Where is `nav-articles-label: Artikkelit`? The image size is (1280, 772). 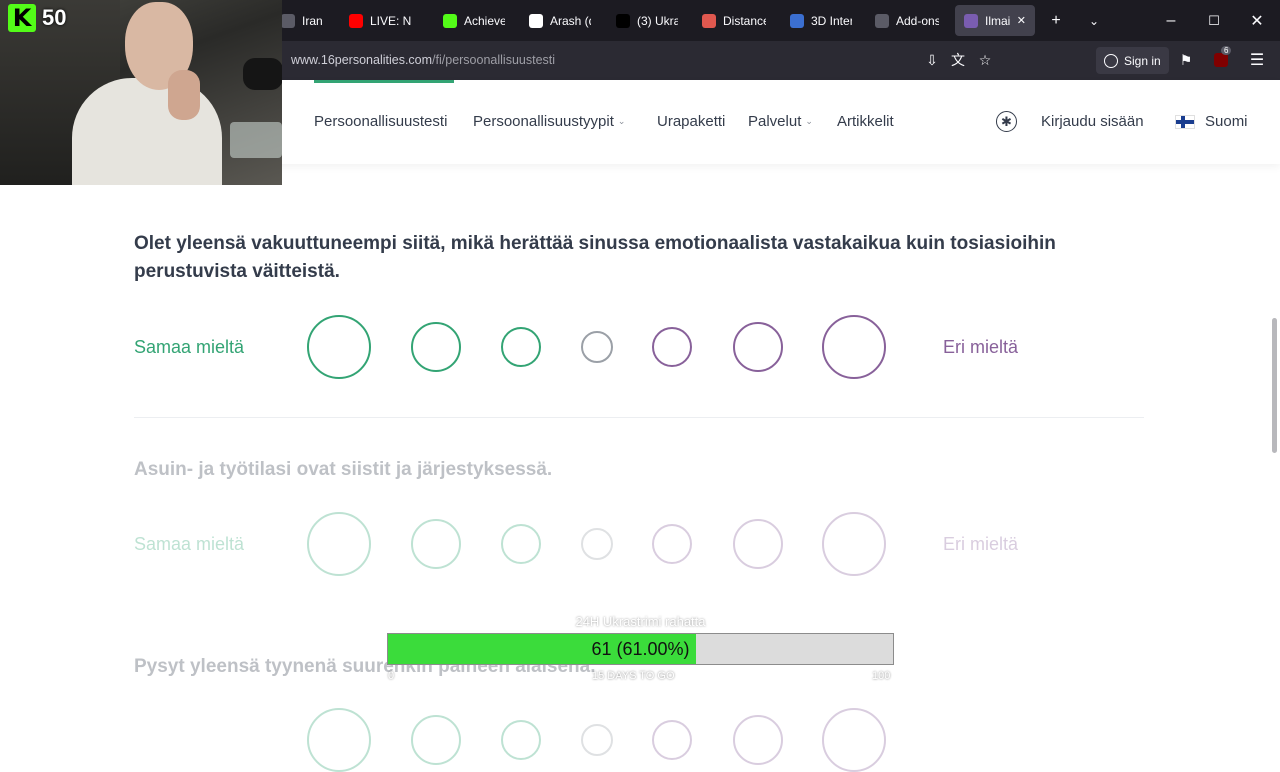 nav-articles-label: Artikkelit is located at coordinates (865, 121).